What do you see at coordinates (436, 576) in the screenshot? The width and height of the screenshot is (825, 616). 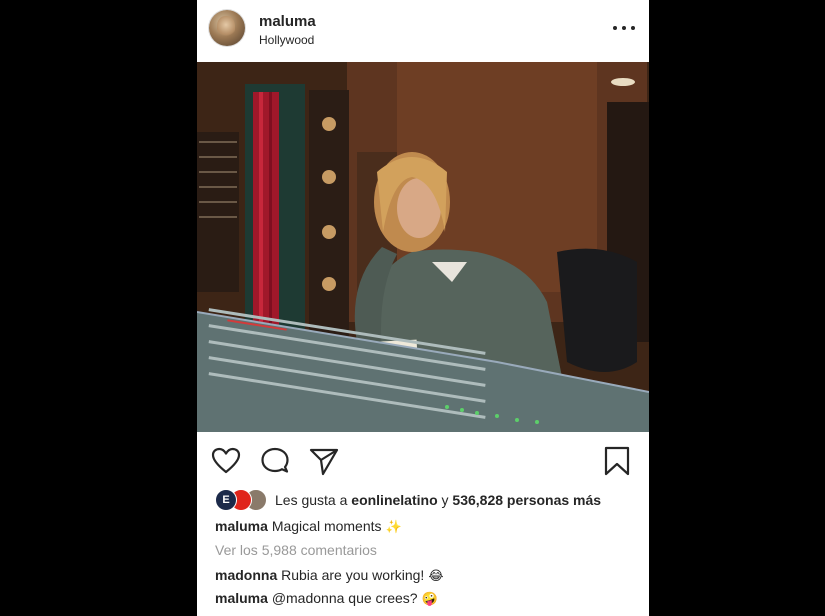 I see `laughing-emoji: 😂` at bounding box center [436, 576].